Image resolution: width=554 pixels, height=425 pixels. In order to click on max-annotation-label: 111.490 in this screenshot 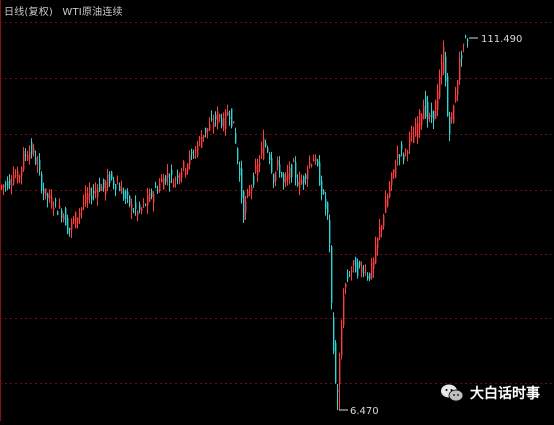, I will do `click(501, 39)`.